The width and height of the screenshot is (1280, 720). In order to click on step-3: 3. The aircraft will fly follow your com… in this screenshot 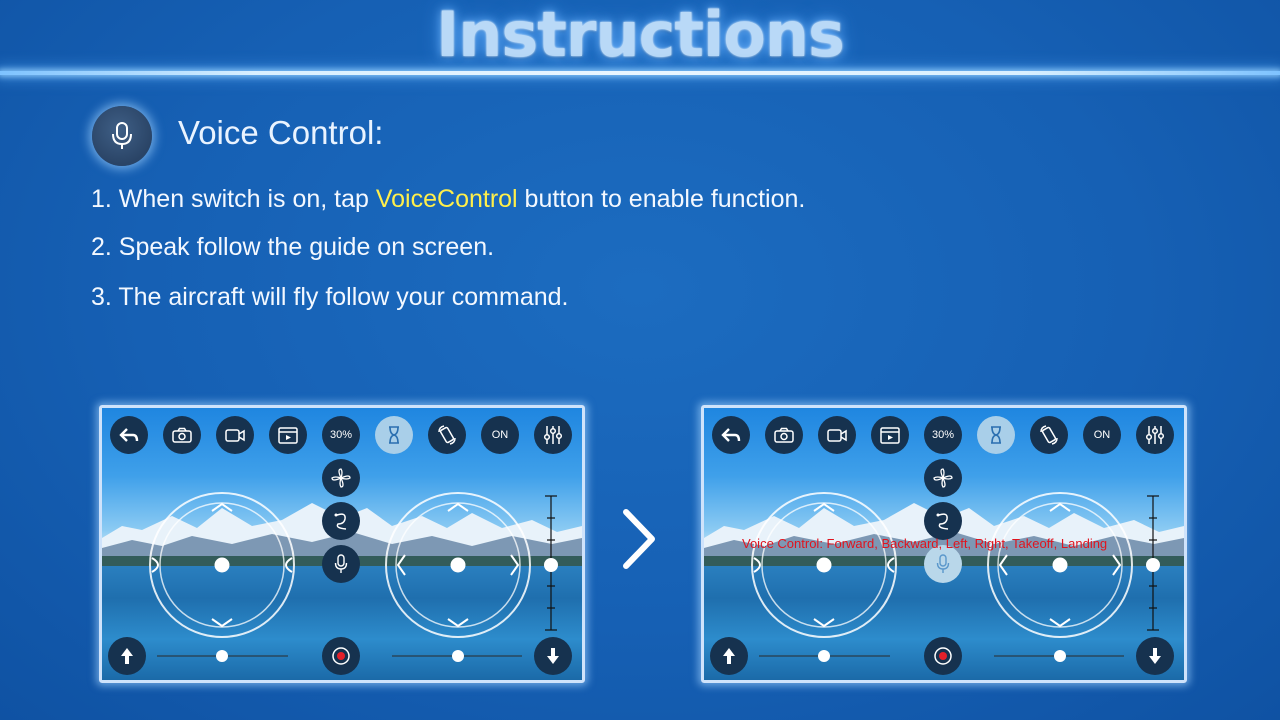, I will do `click(330, 297)`.